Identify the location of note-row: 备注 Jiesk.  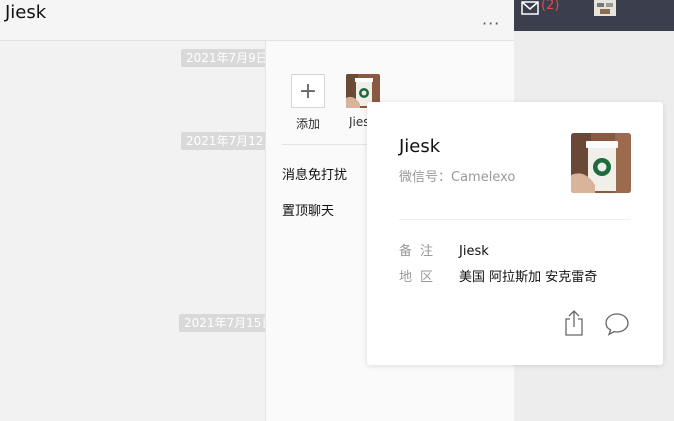
(444, 249).